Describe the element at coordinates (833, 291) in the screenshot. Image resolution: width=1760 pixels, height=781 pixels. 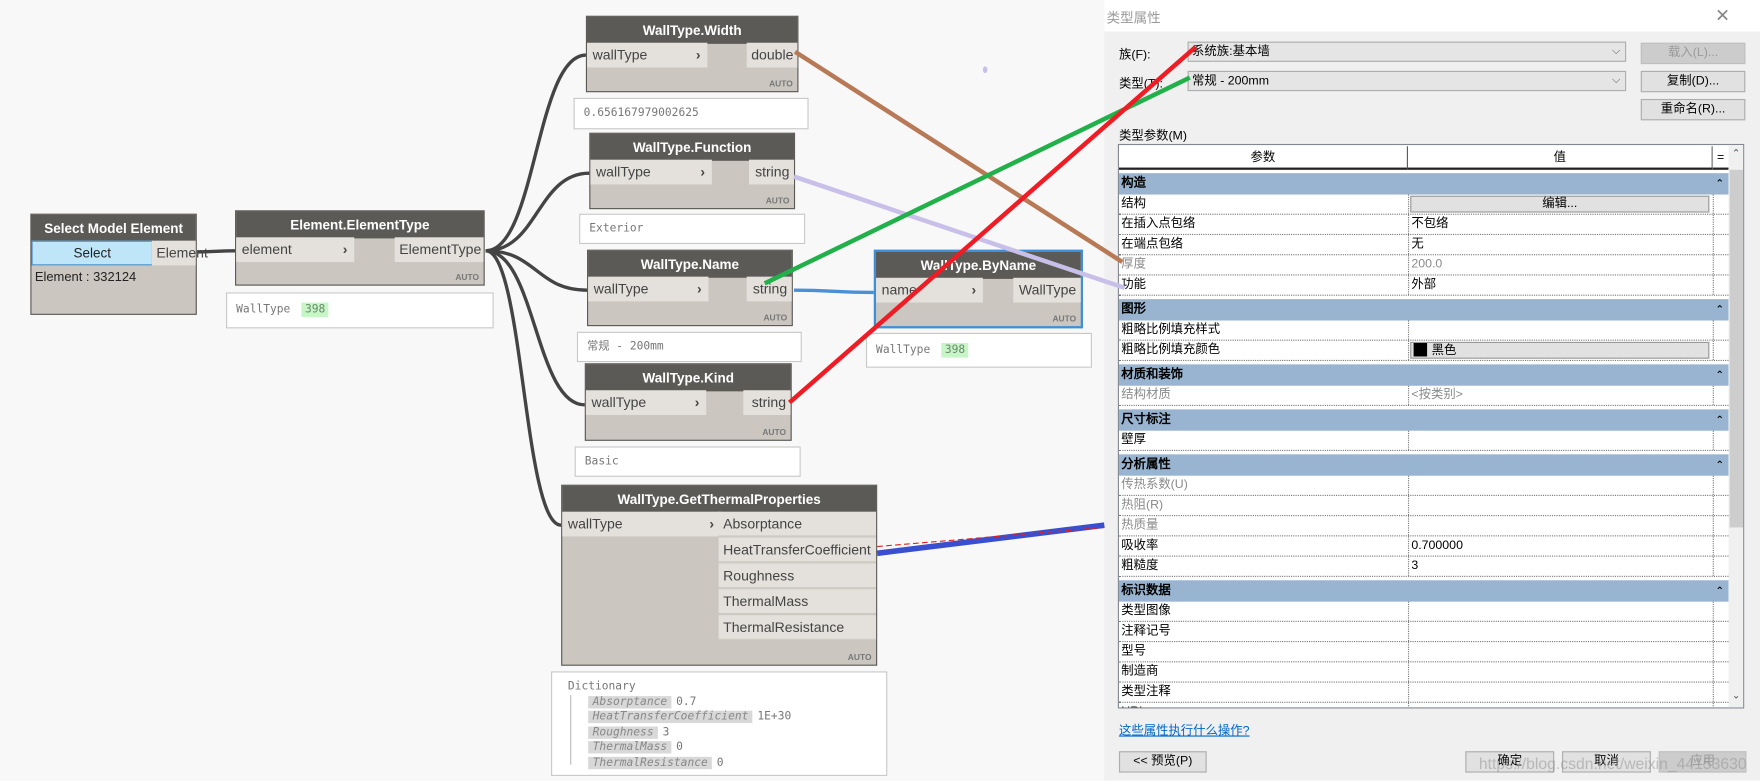
I see `wire-name-byname` at that location.